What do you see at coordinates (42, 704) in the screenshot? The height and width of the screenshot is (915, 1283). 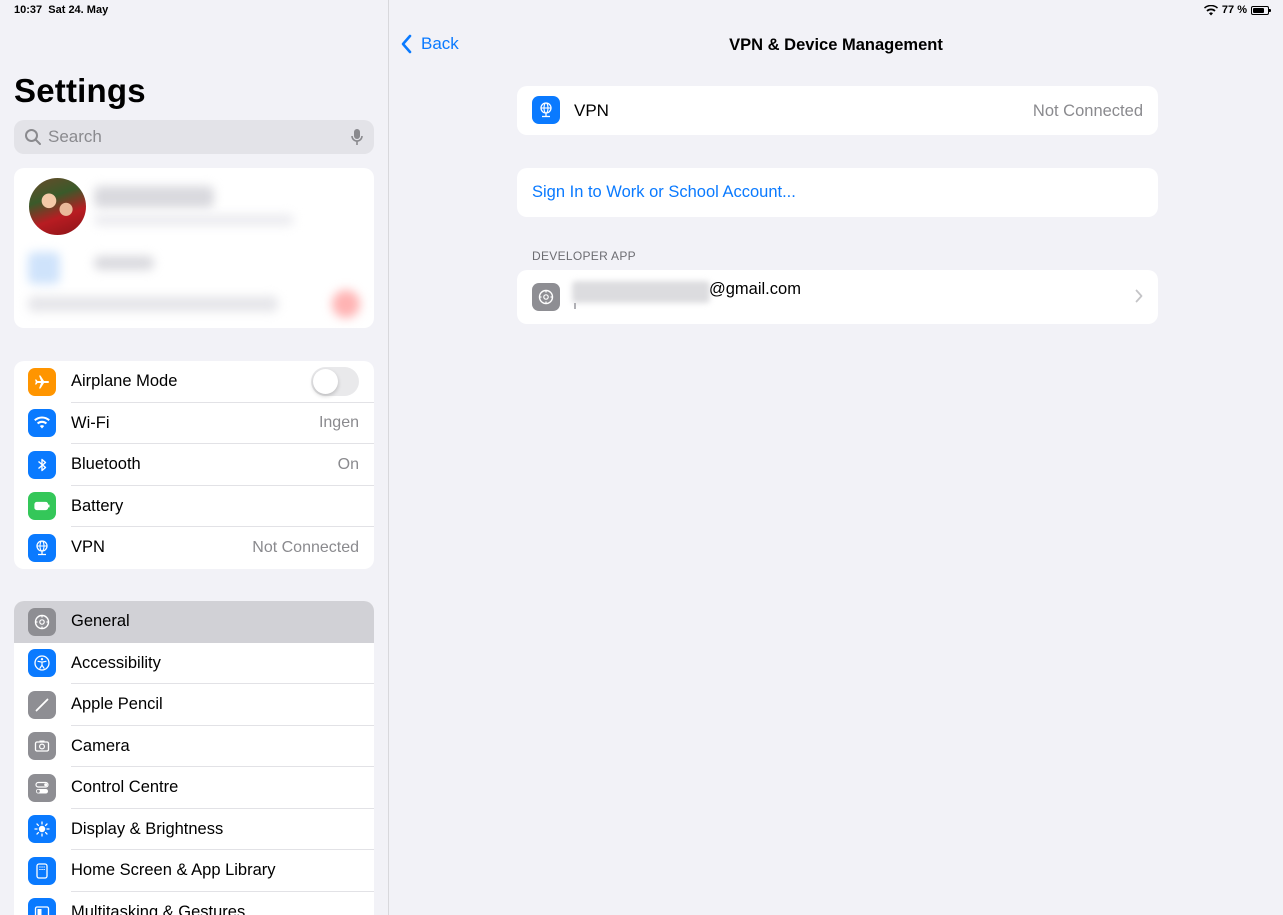 I see `pencil-icon` at bounding box center [42, 704].